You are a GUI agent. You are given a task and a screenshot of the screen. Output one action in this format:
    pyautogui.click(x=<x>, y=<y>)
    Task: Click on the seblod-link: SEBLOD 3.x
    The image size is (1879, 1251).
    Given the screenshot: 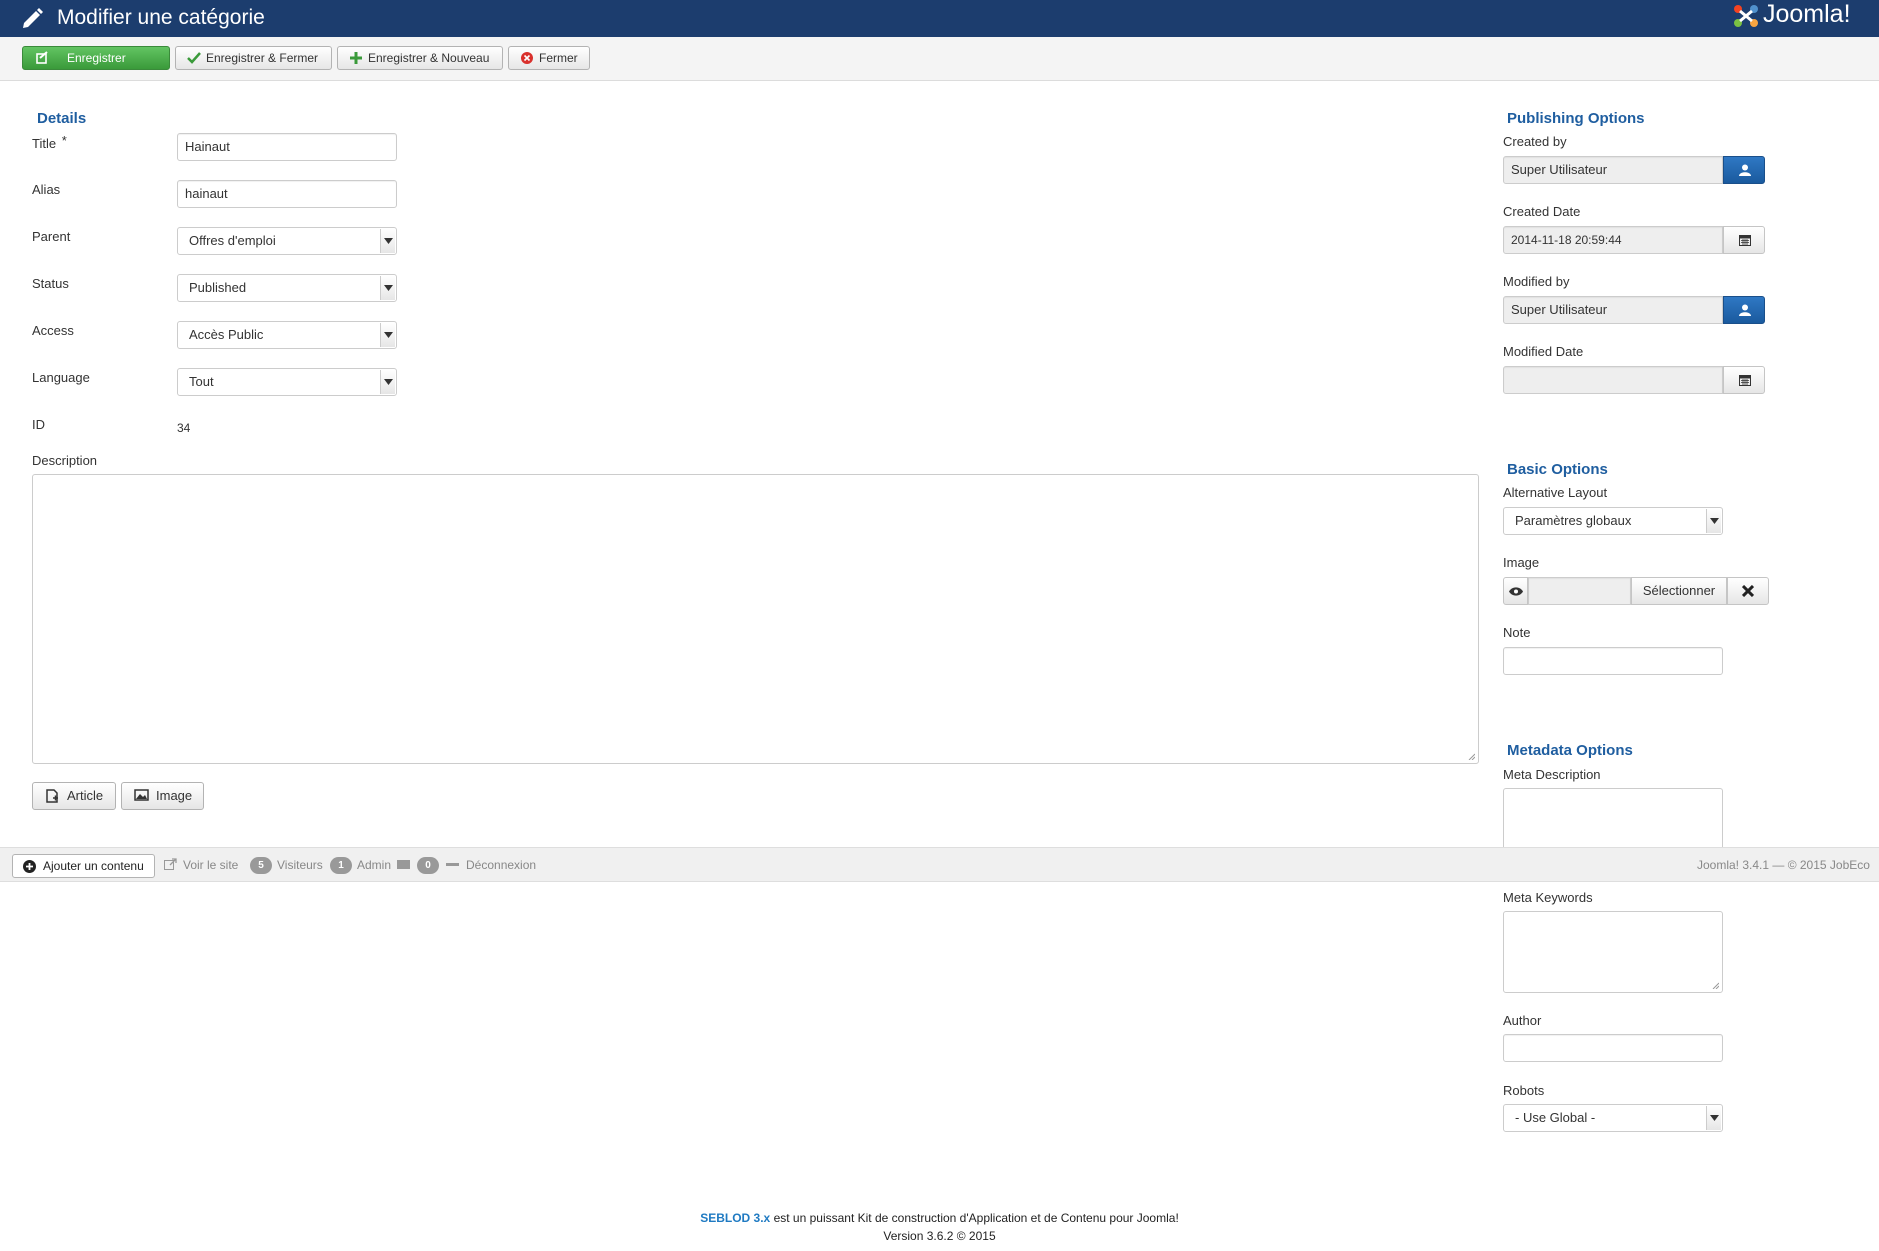 What is the action you would take?
    pyautogui.click(x=735, y=1218)
    